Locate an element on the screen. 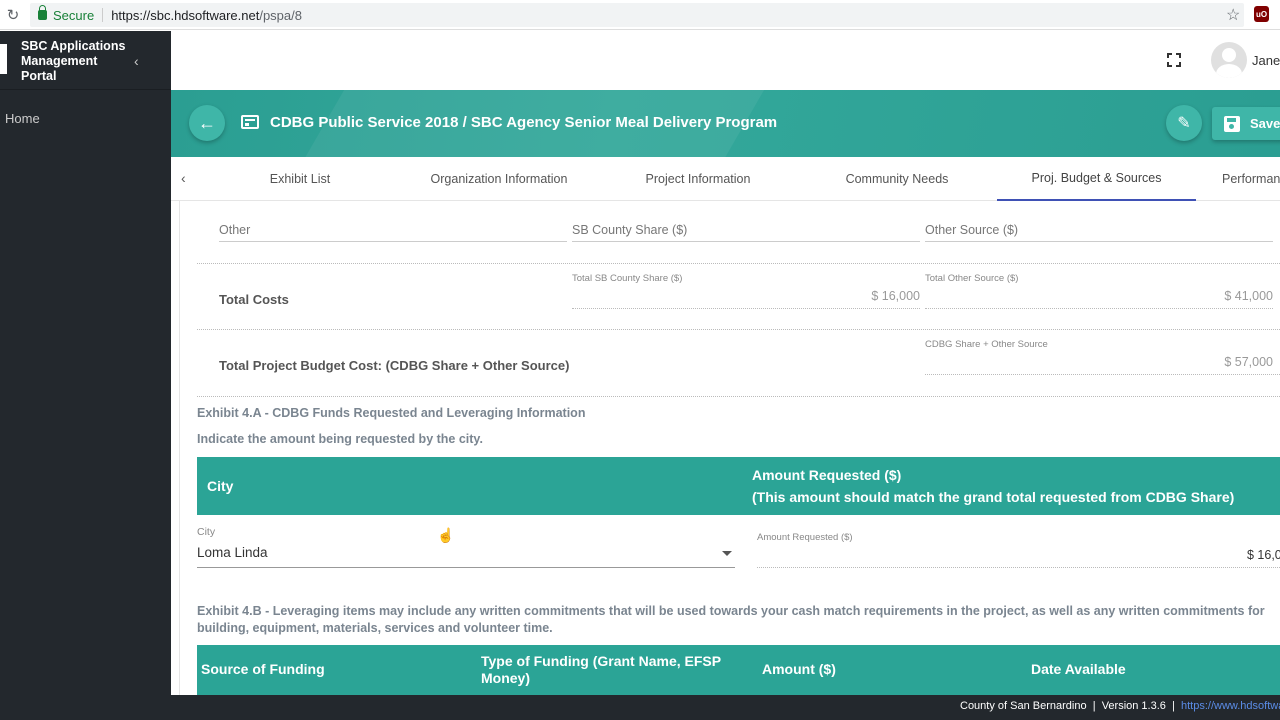  back-button: ← is located at coordinates (207, 123).